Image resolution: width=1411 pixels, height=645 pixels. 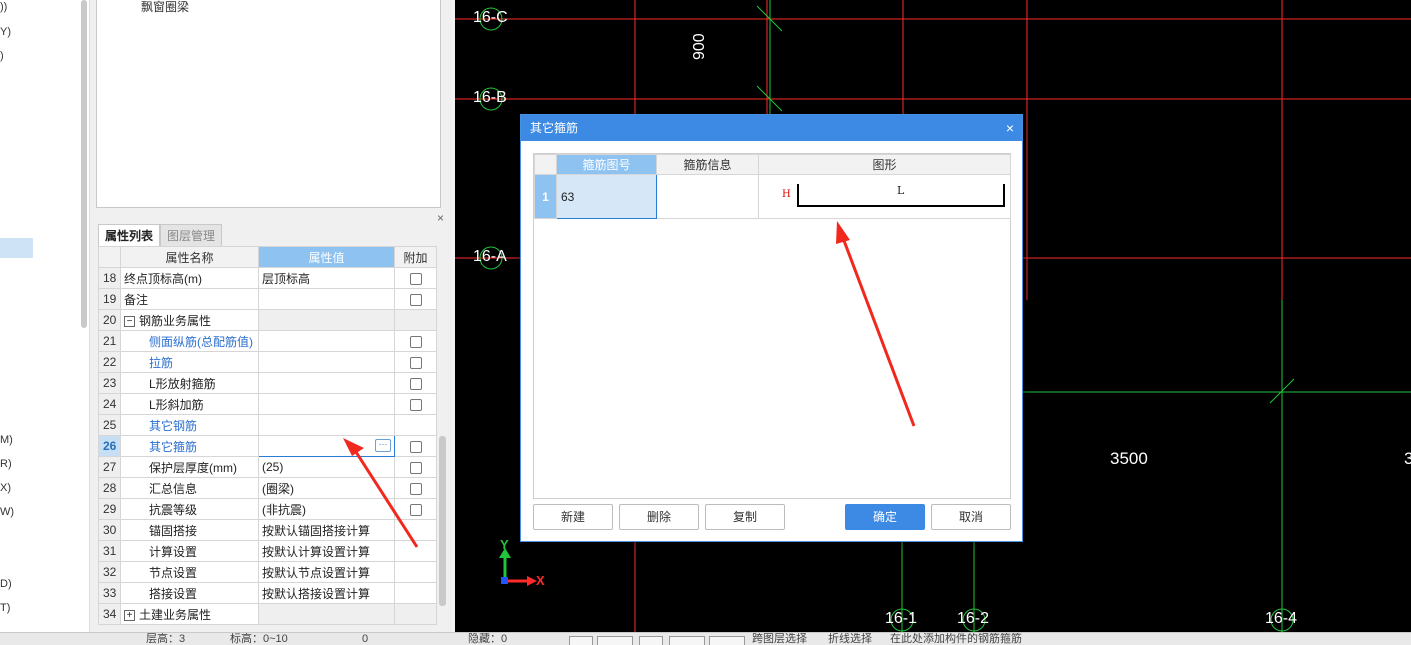 I want to click on header-property-name: 属性名称, so click(x=189, y=257).